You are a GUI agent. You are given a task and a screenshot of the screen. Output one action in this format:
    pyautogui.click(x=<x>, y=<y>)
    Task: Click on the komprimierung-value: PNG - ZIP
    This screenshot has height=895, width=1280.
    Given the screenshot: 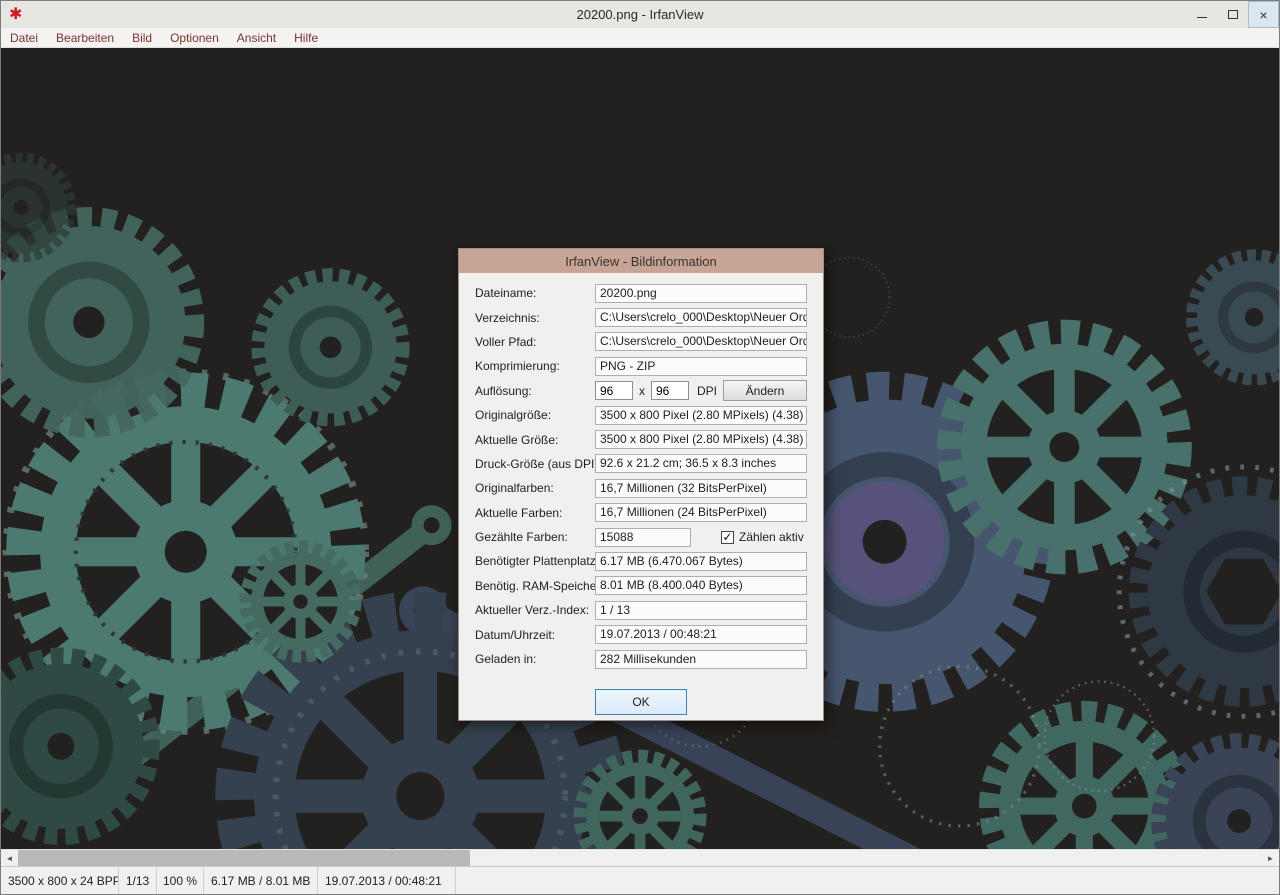 What is the action you would take?
    pyautogui.click(x=701, y=366)
    